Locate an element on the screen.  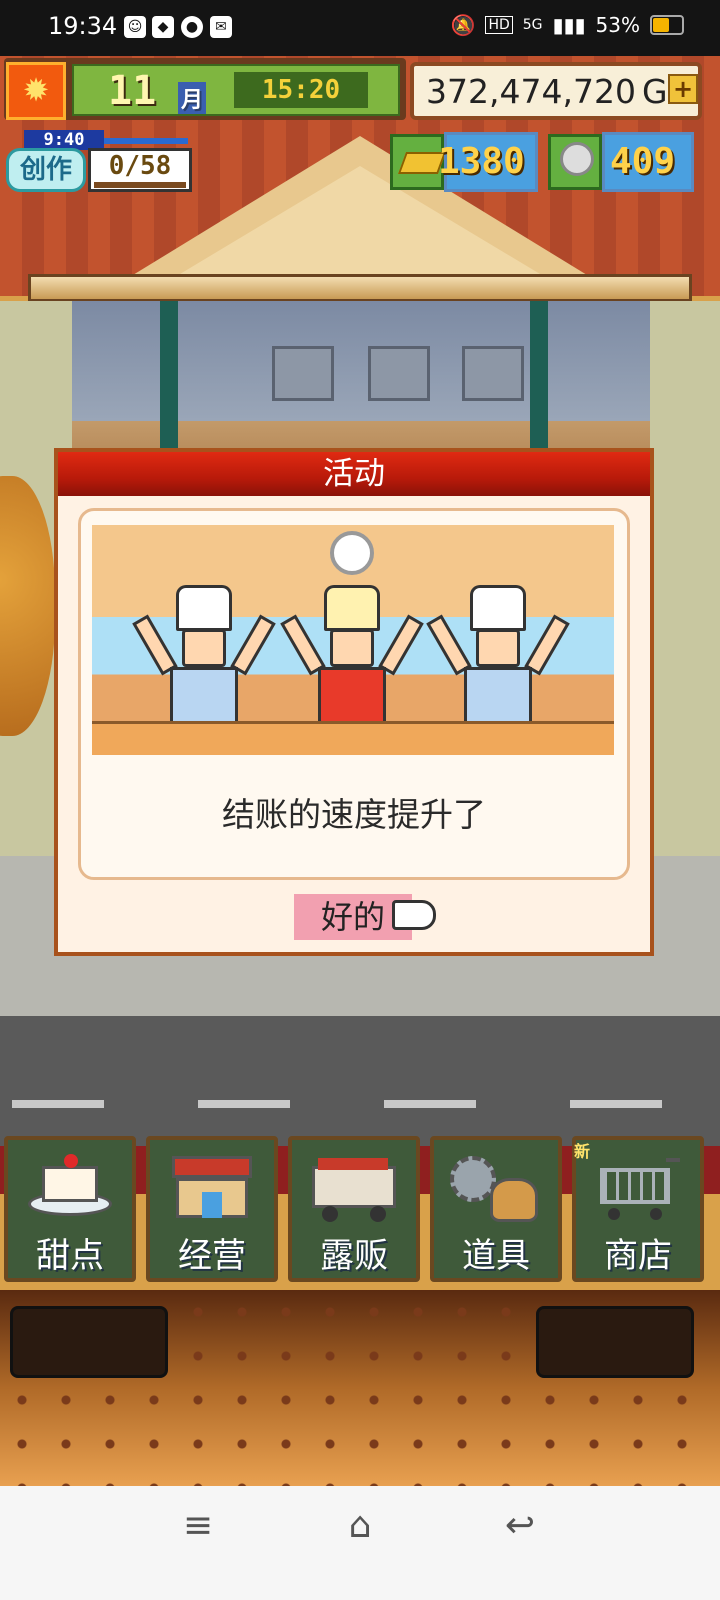
signal-label: 5G is located at coordinates (532, 25).